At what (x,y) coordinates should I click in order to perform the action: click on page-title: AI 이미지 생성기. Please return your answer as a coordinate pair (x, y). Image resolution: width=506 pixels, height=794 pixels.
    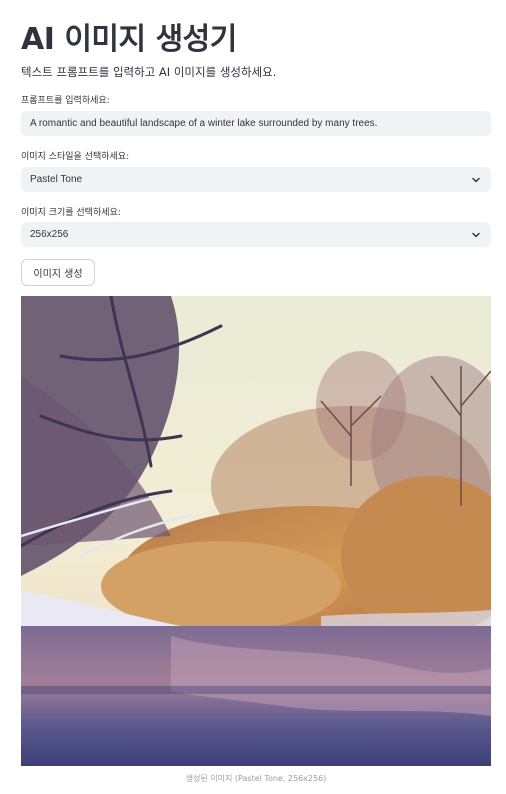
    Looking at the image, I should click on (129, 39).